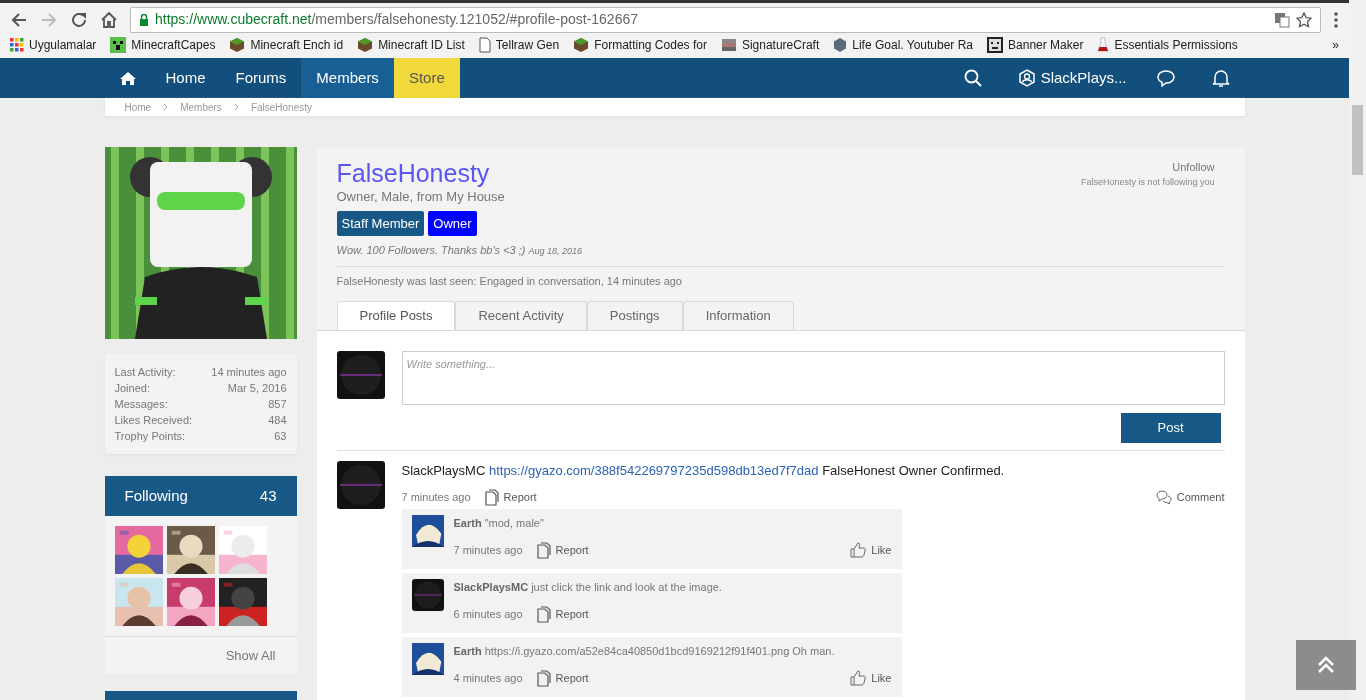 Image resolution: width=1366 pixels, height=700 pixels. What do you see at coordinates (653, 470) in the screenshot?
I see `post-link: https://gyazo.com/388f542269797235d598db13ed7f7dad` at bounding box center [653, 470].